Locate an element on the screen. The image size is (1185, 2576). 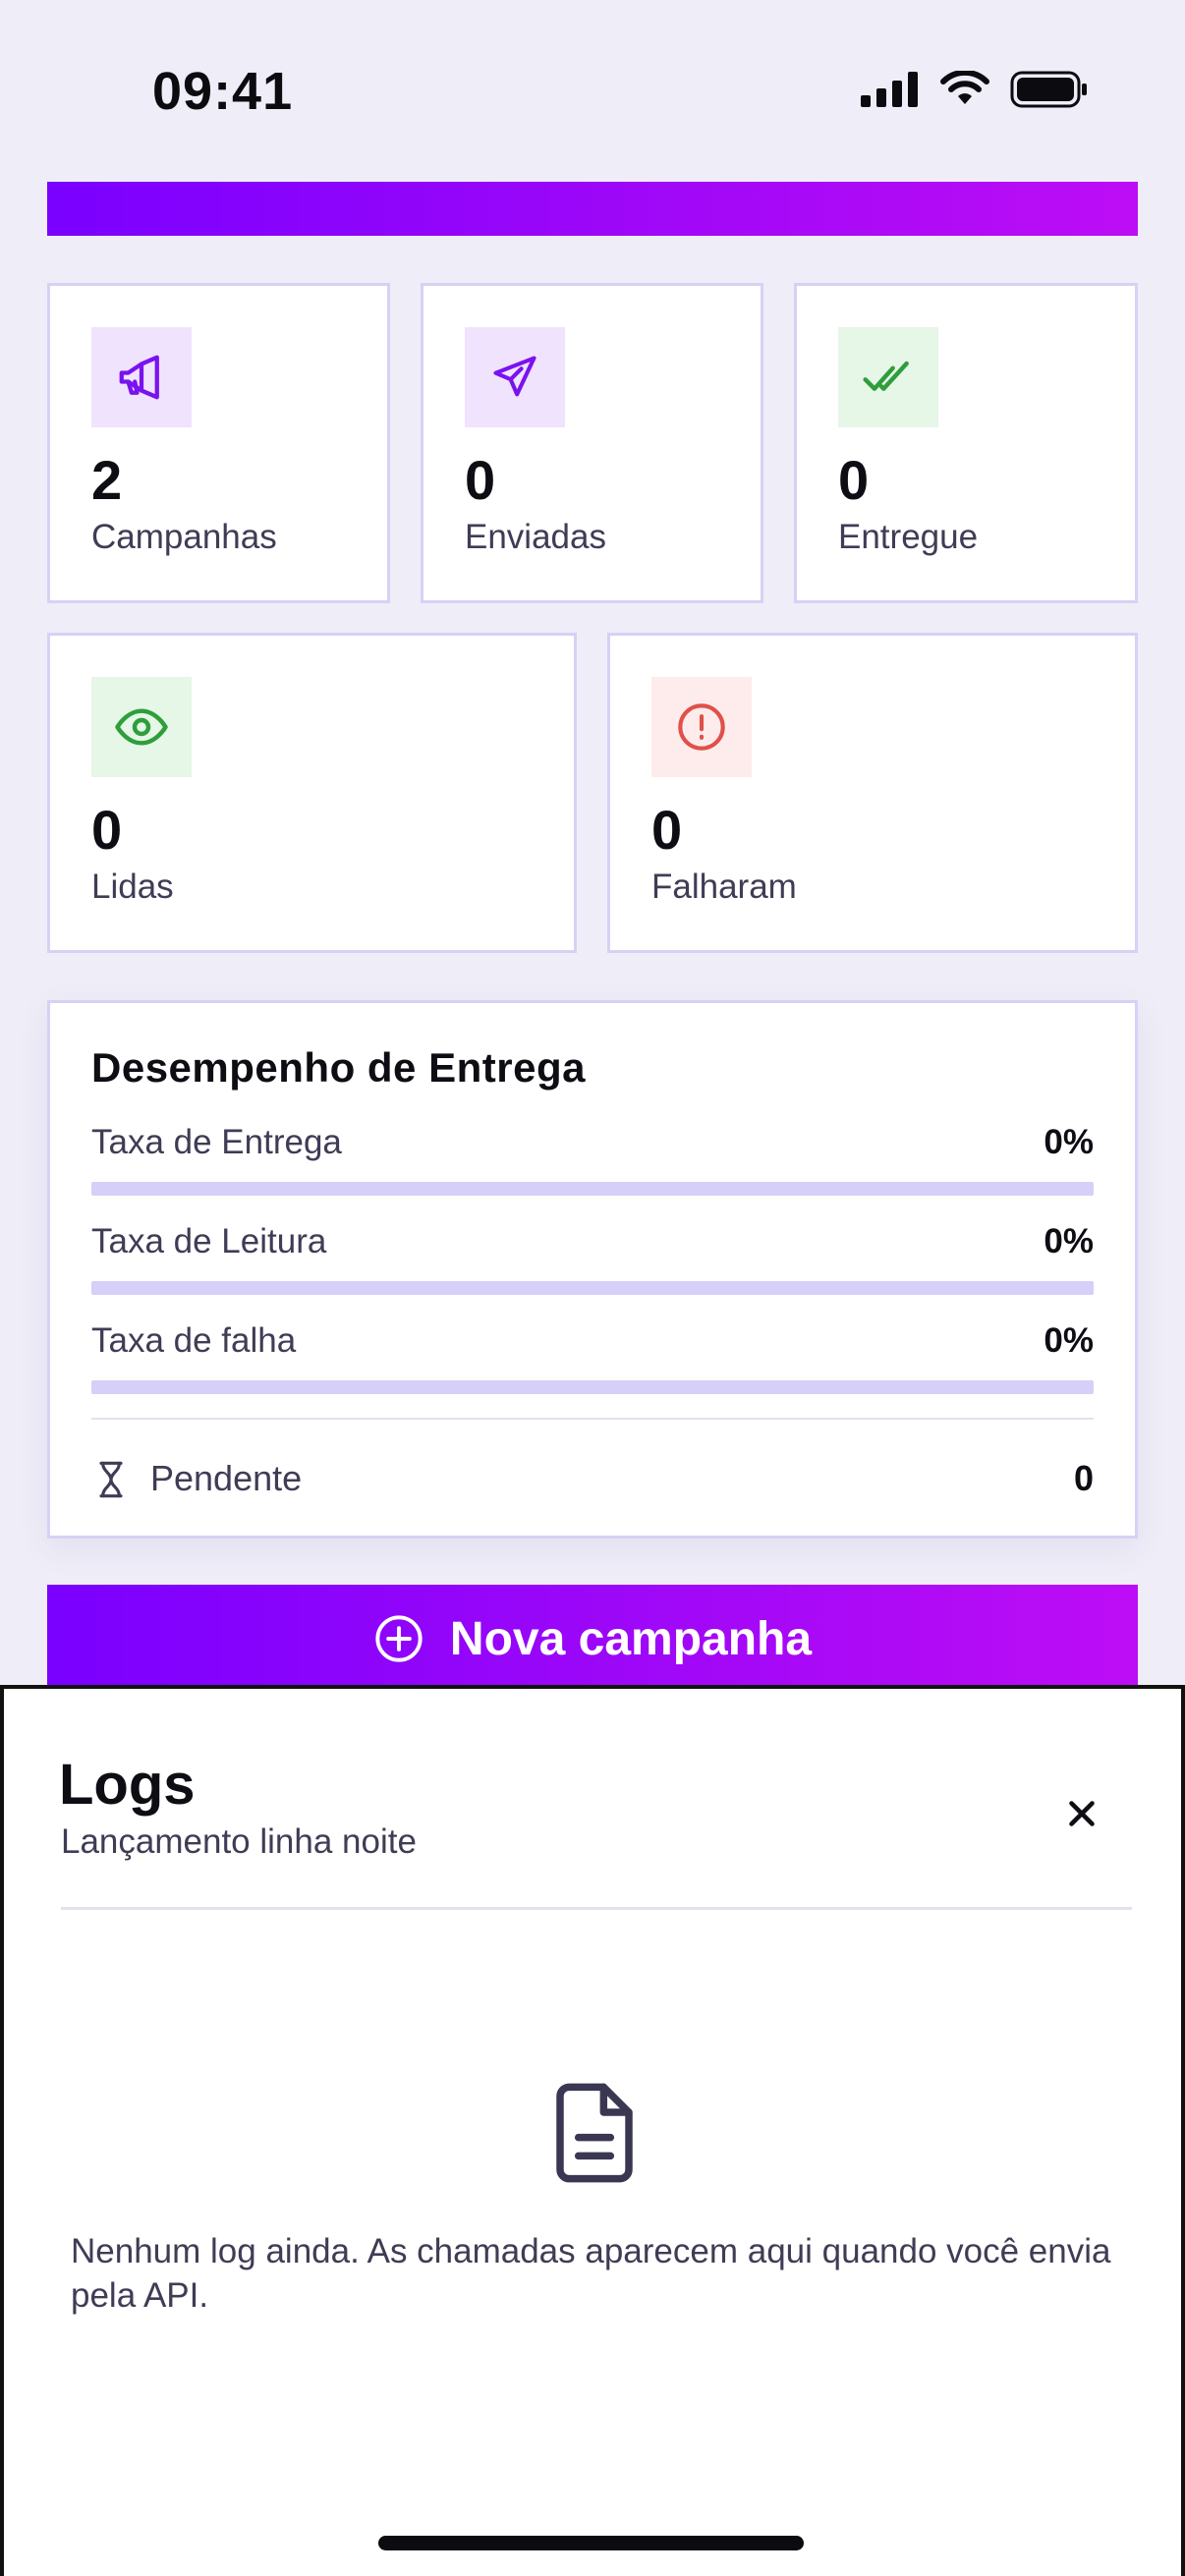
wifi-icon is located at coordinates (965, 87).